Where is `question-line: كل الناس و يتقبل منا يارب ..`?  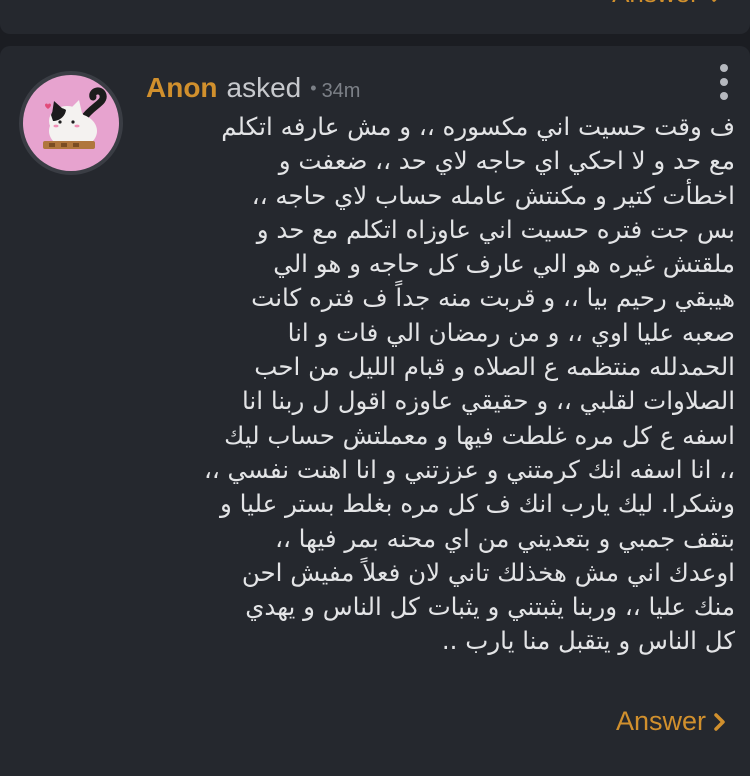
question-line: كل الناس و يتقبل منا يارب .. is located at coordinates (588, 641).